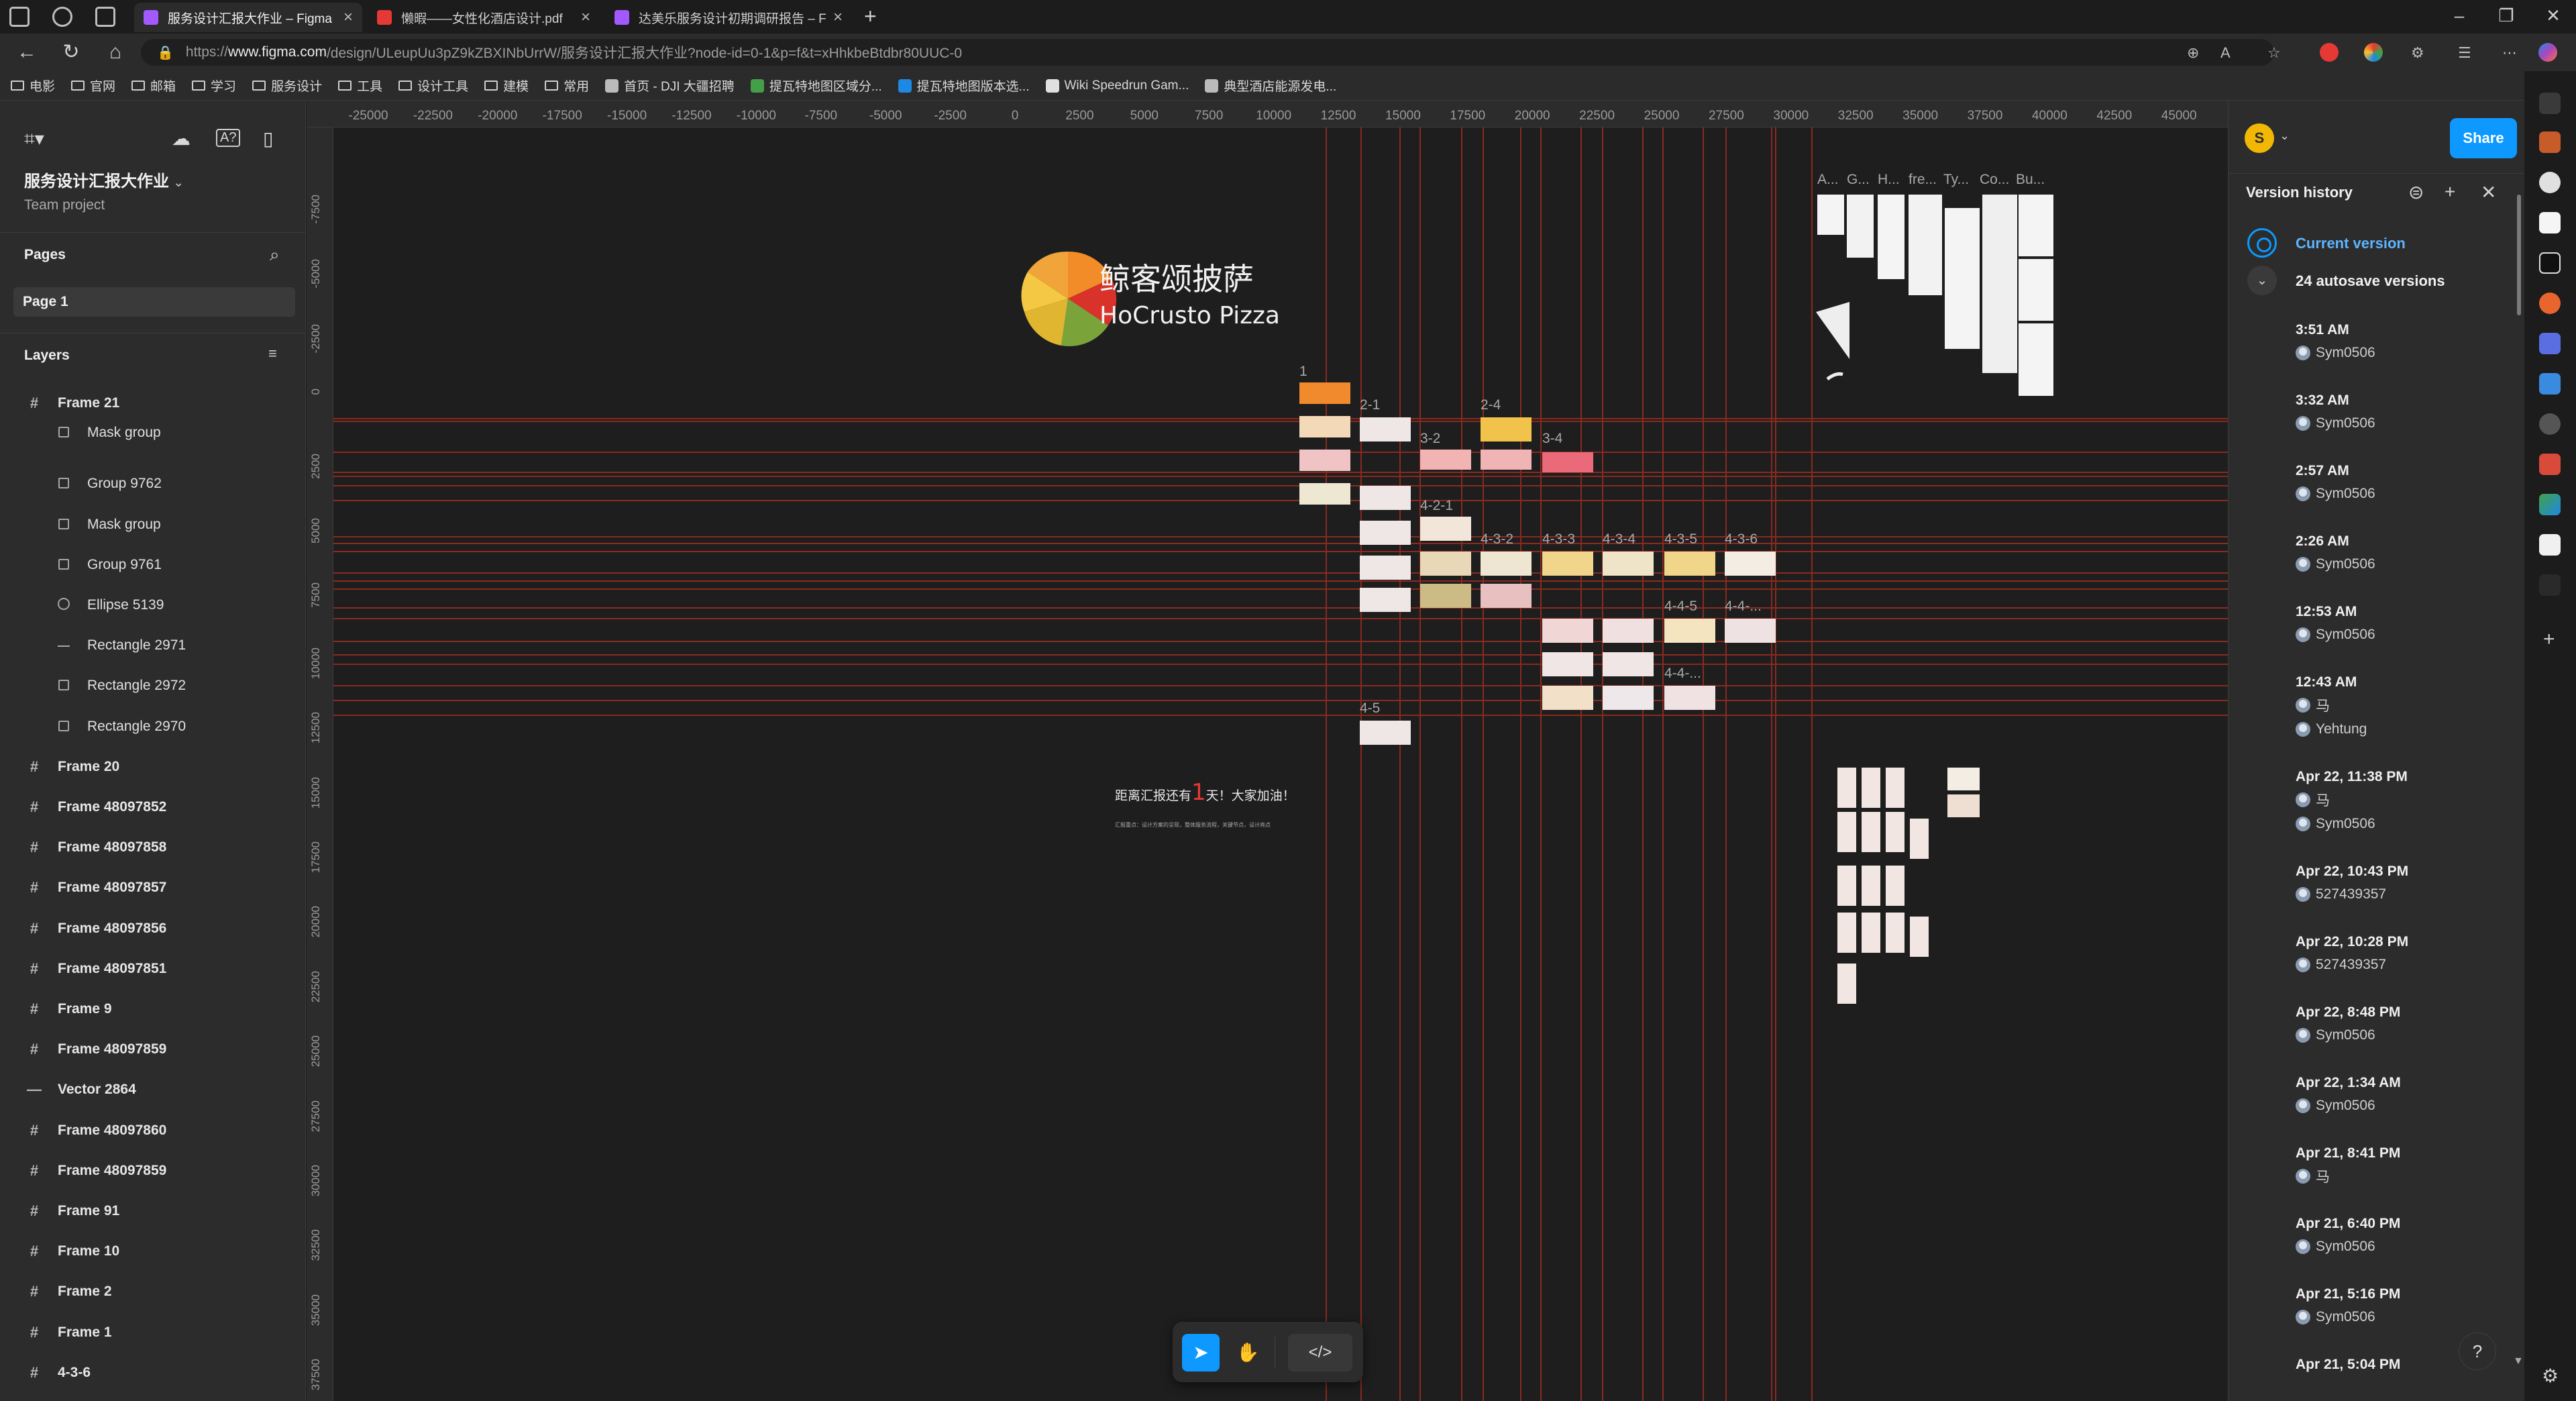 Image resolution: width=2576 pixels, height=1401 pixels. I want to click on vertical-tabs-icon, so click(105, 17).